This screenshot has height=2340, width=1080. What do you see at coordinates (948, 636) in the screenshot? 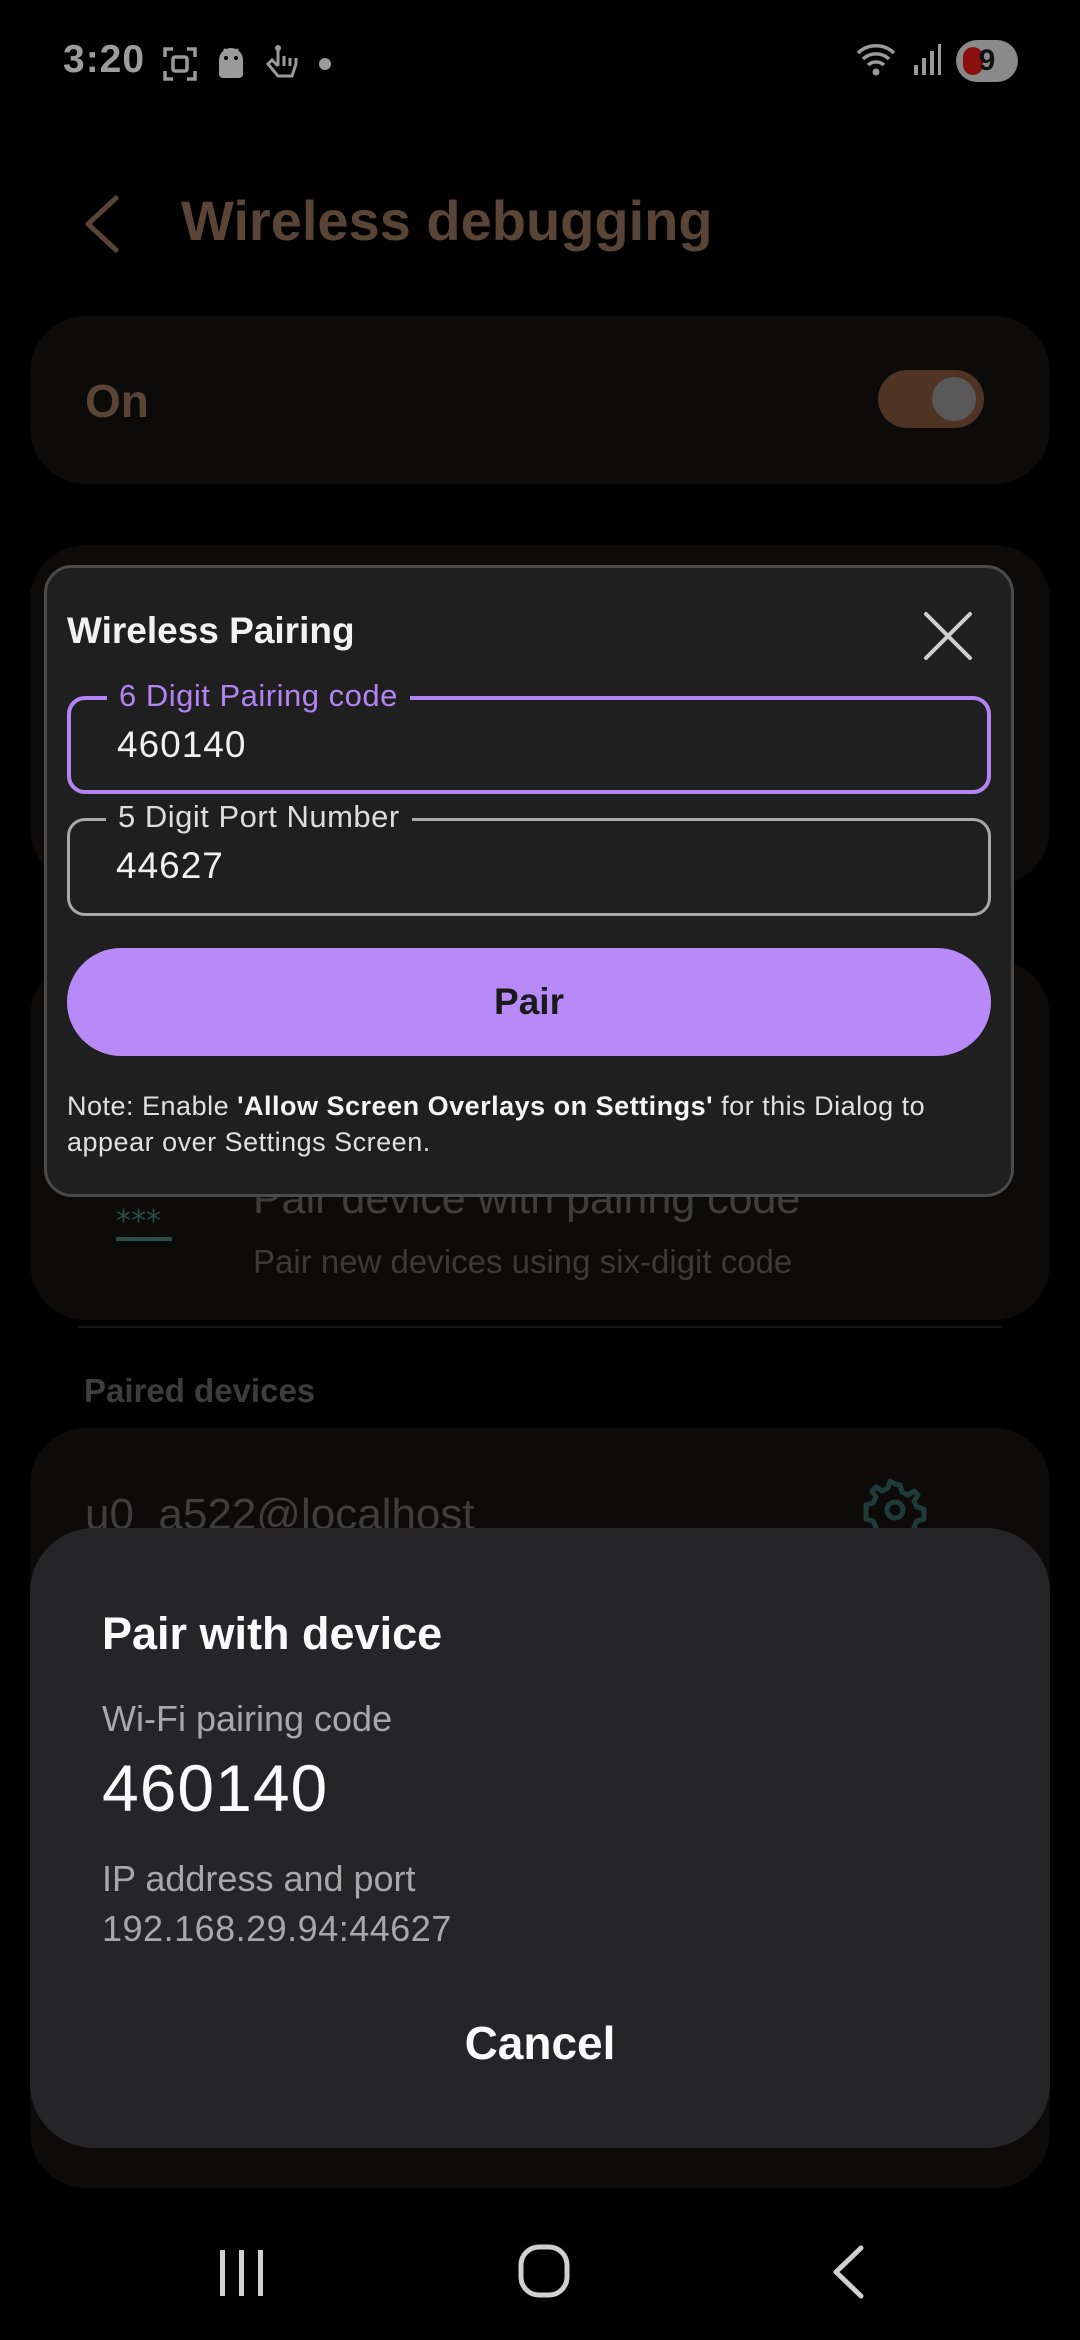
I see `close-icon` at bounding box center [948, 636].